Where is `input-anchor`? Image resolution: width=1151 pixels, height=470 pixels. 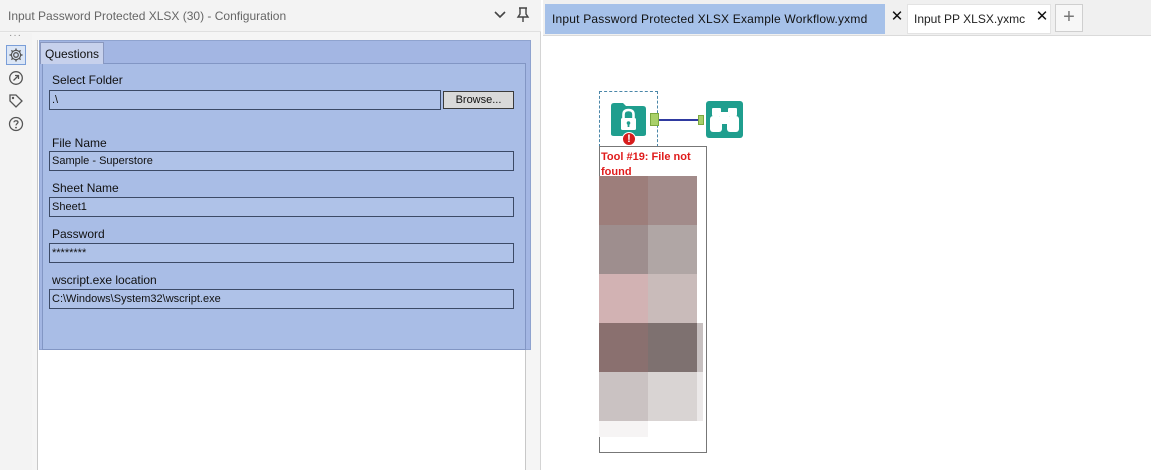 input-anchor is located at coordinates (701, 120).